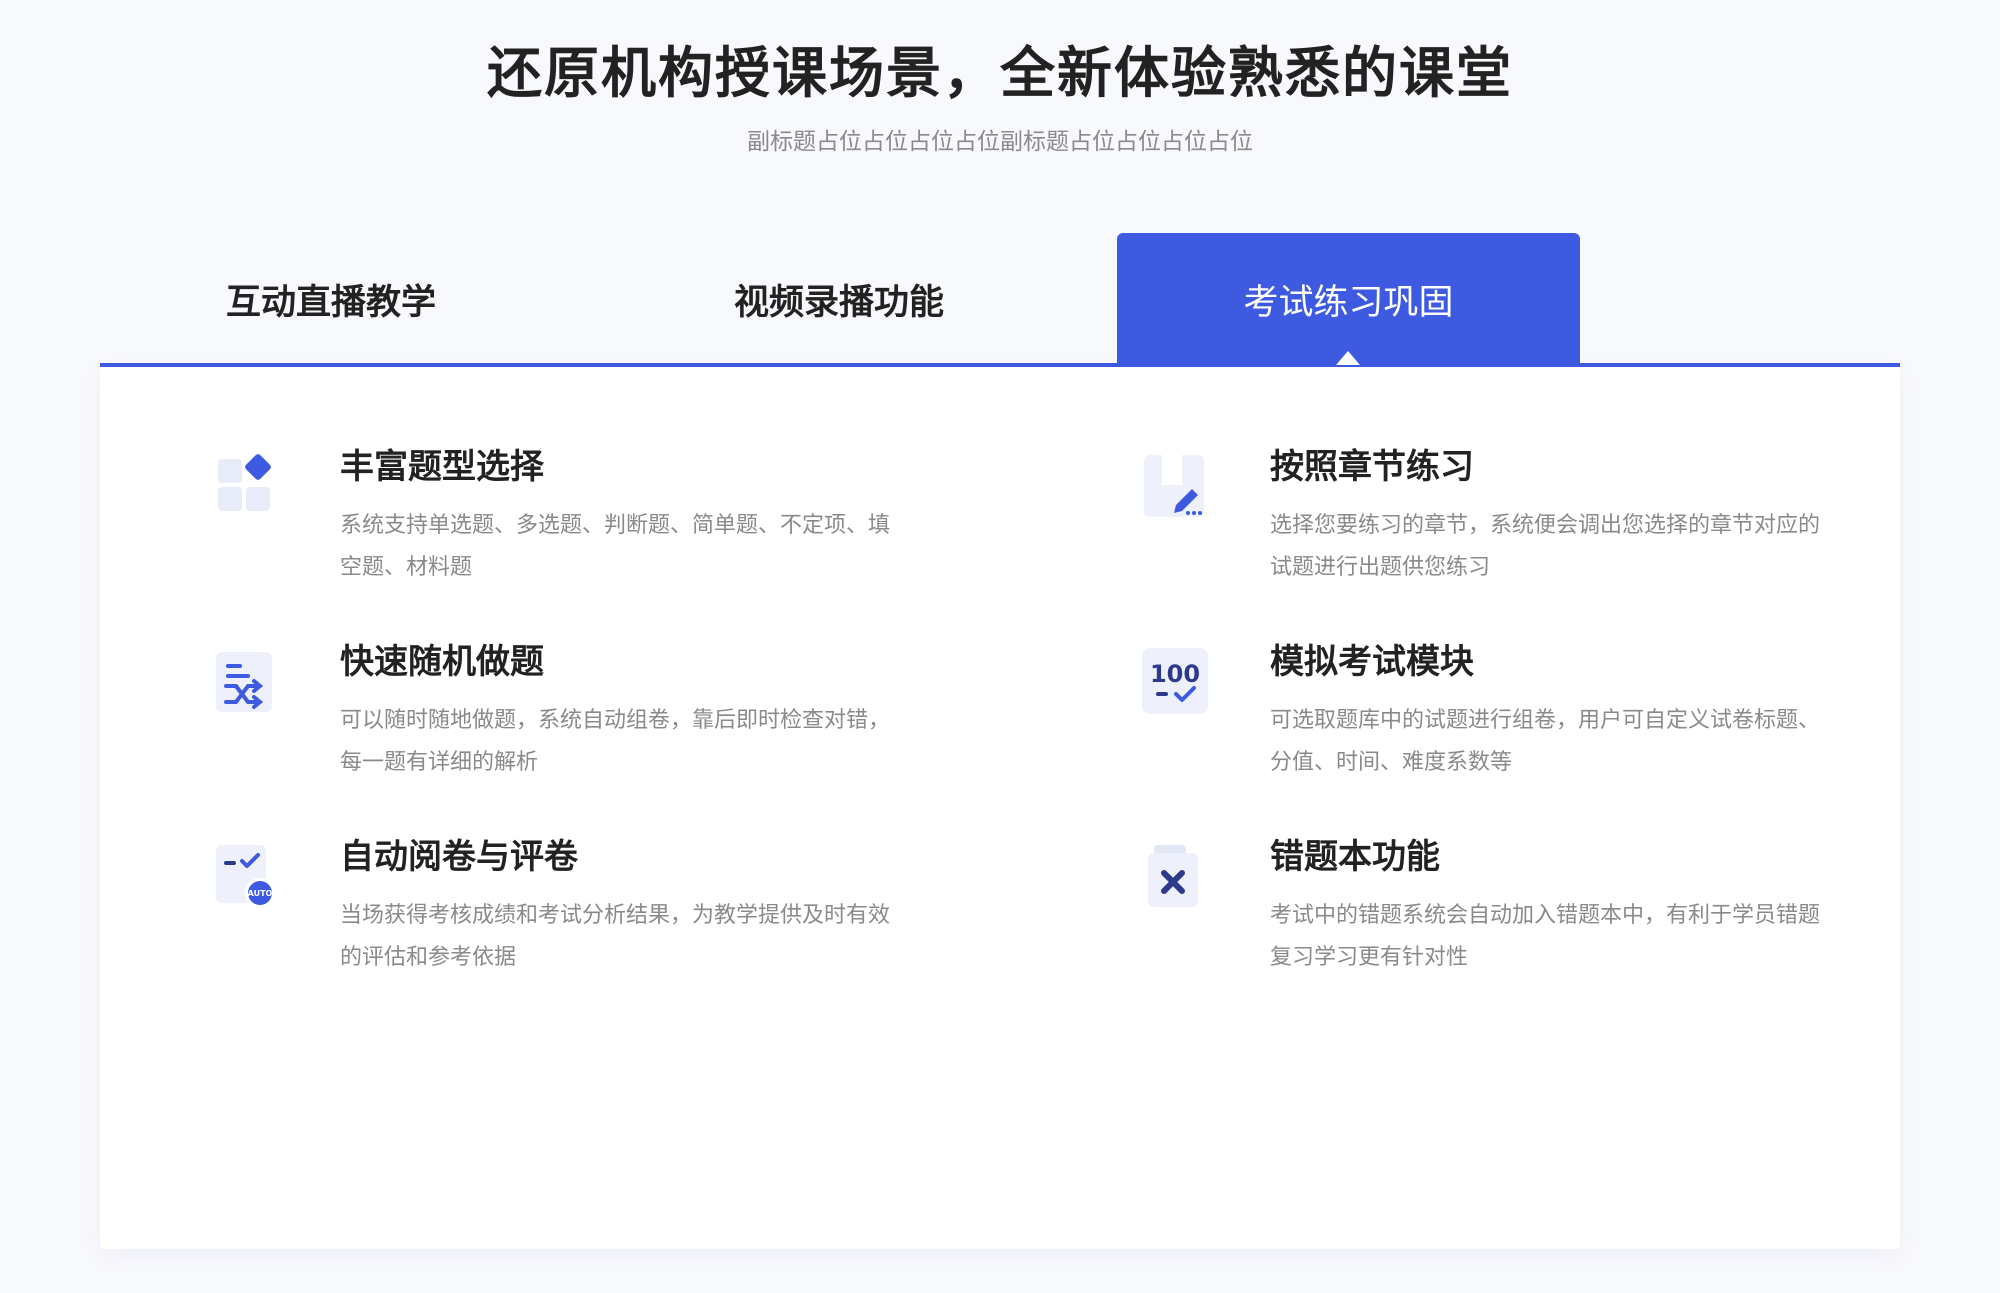 Image resolution: width=2000 pixels, height=1293 pixels. Describe the element at coordinates (615, 546) in the screenshot. I see `feature-description: 系统支持单选题、多选题、判断题、简单题、不定项、填空题、材料题` at that location.